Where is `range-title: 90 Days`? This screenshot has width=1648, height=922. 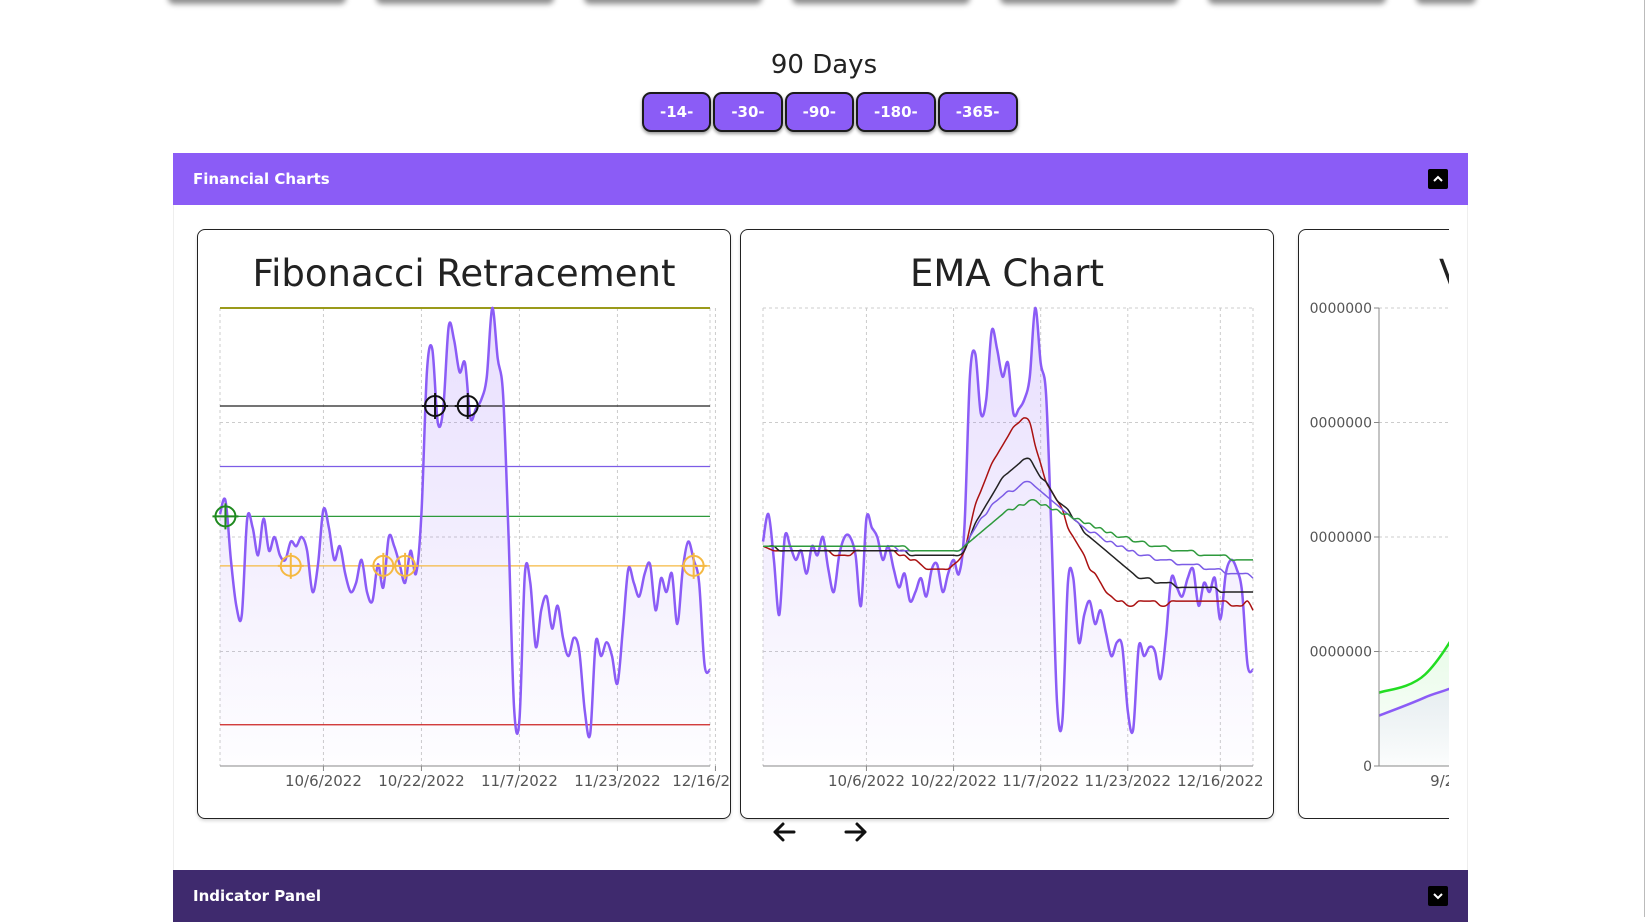 range-title: 90 Days is located at coordinates (824, 65).